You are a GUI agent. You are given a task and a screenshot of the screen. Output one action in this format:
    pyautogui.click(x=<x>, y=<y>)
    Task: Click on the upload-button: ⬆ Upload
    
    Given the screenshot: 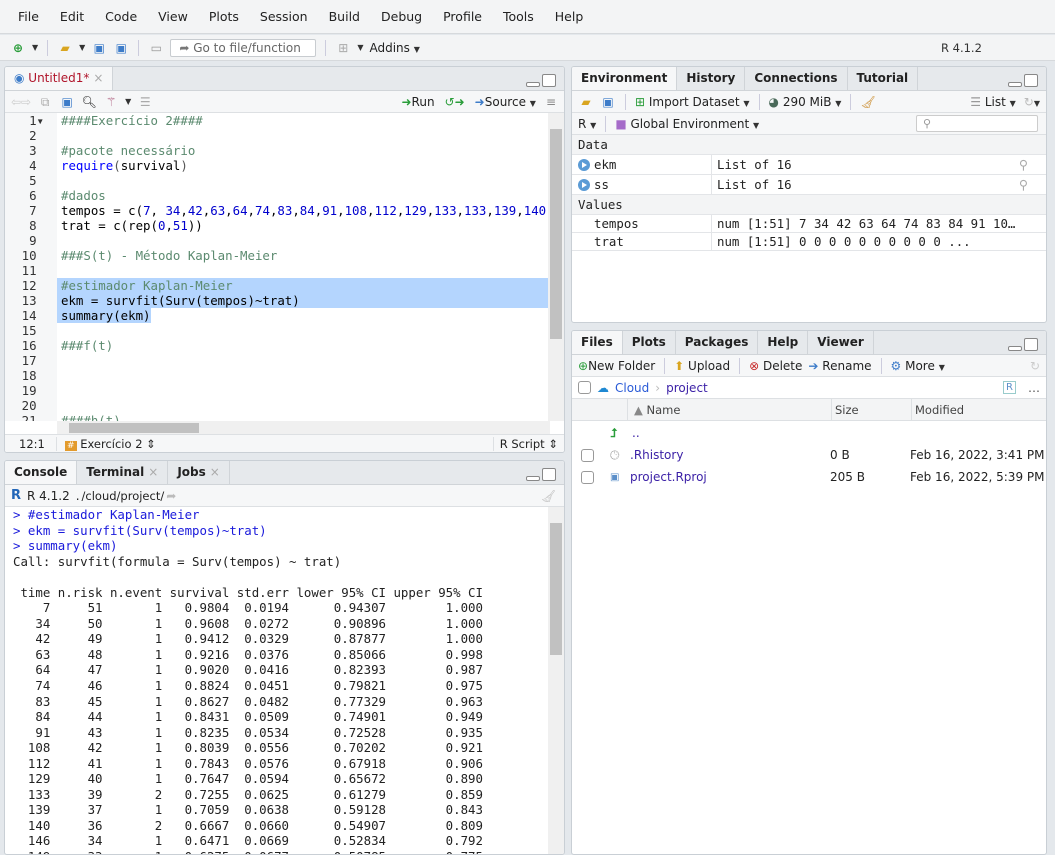 What is the action you would take?
    pyautogui.click(x=702, y=366)
    